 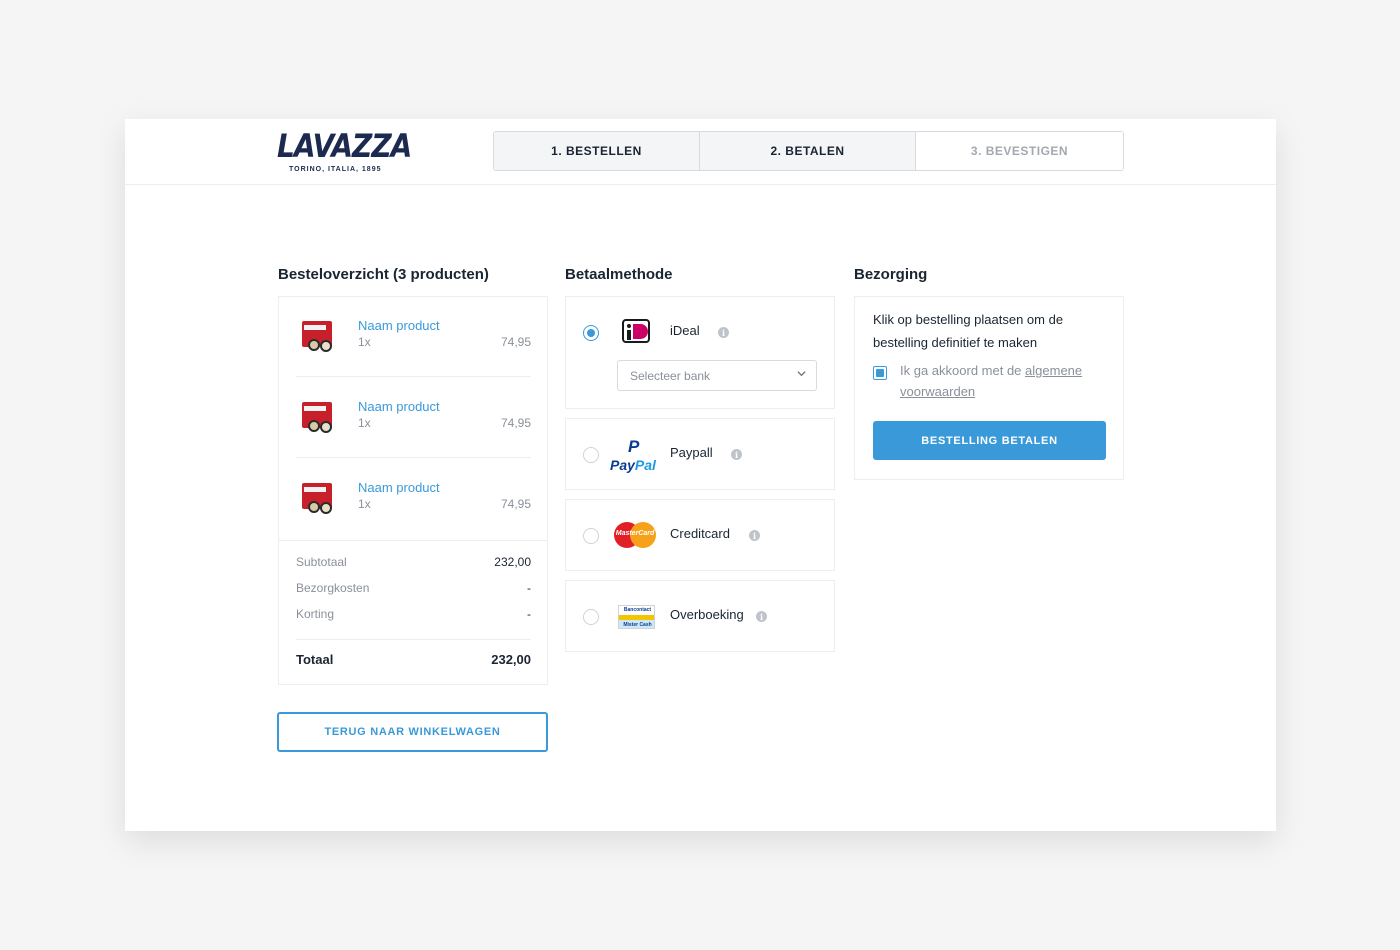 What do you see at coordinates (961, 370) in the screenshot?
I see `terms-prefix: Ik ga akkoord met de` at bounding box center [961, 370].